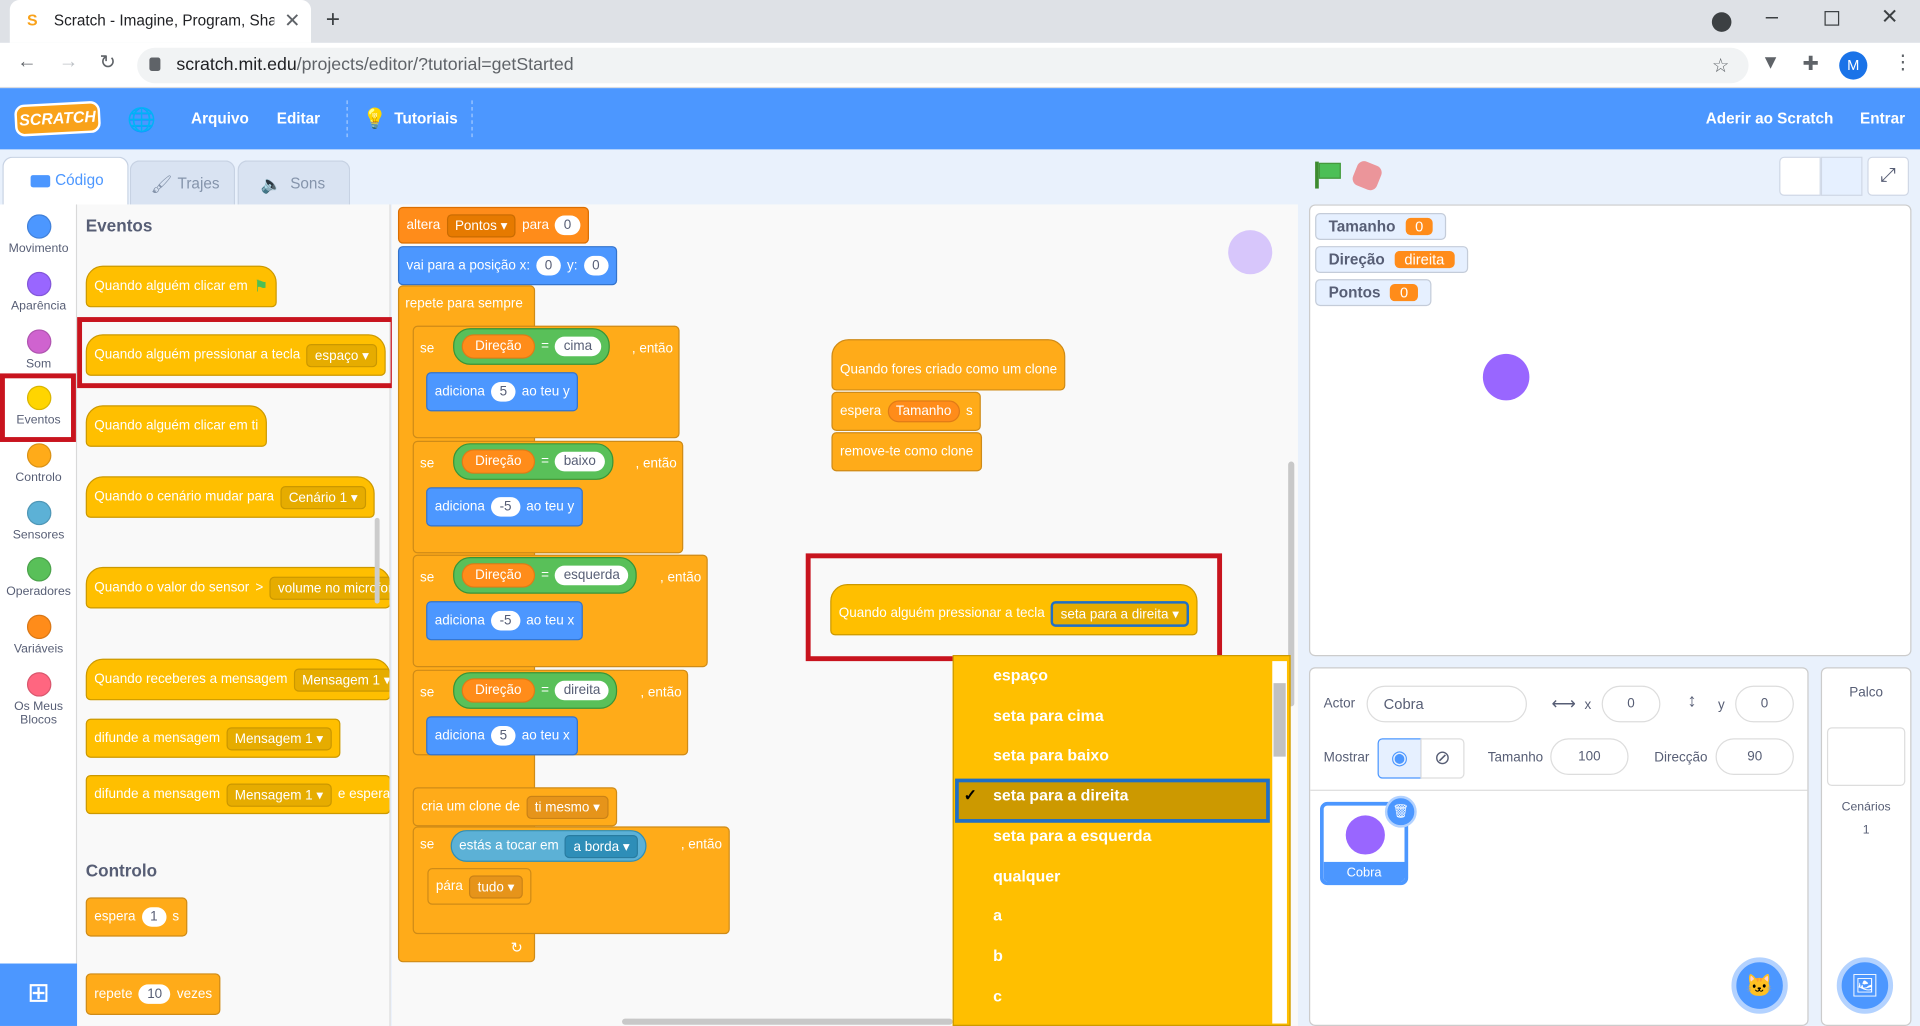  What do you see at coordinates (496, 886) in the screenshot?
I see `stop-dropdown: tudo ▾` at bounding box center [496, 886].